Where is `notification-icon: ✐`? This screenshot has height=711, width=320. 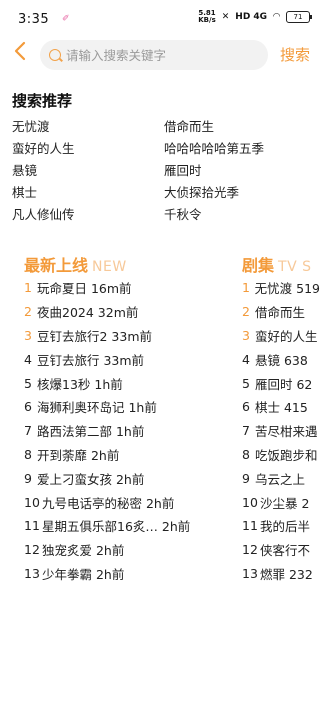
notification-icon: ✐ is located at coordinates (66, 19).